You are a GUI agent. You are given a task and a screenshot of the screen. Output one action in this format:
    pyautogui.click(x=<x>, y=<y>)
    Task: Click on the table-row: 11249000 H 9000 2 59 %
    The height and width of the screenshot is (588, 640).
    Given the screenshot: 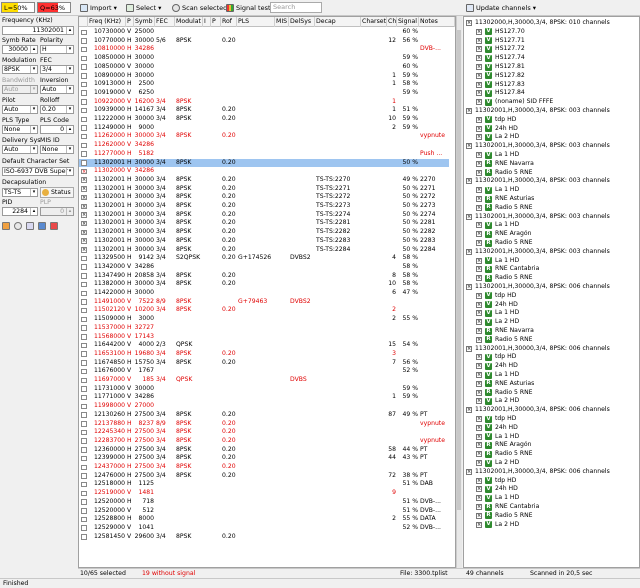 What is the action you would take?
    pyautogui.click(x=264, y=128)
    